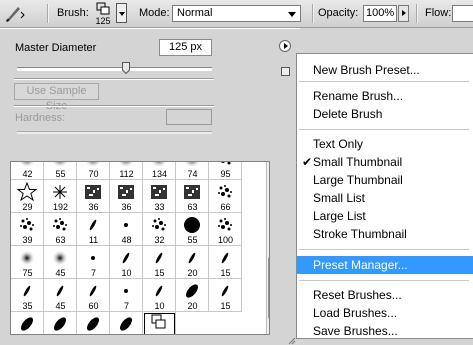 The width and height of the screenshot is (473, 345). I want to click on brush-size-label: 66, so click(225, 207).